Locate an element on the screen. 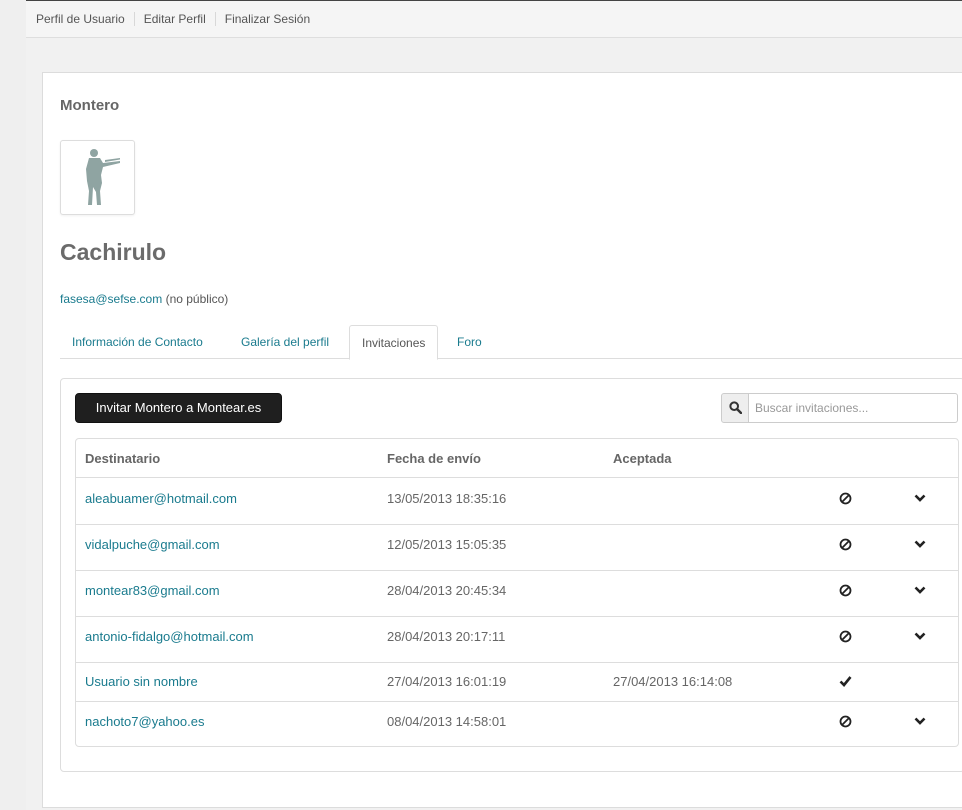  column-aceptada: Aceptada is located at coordinates (642, 458).